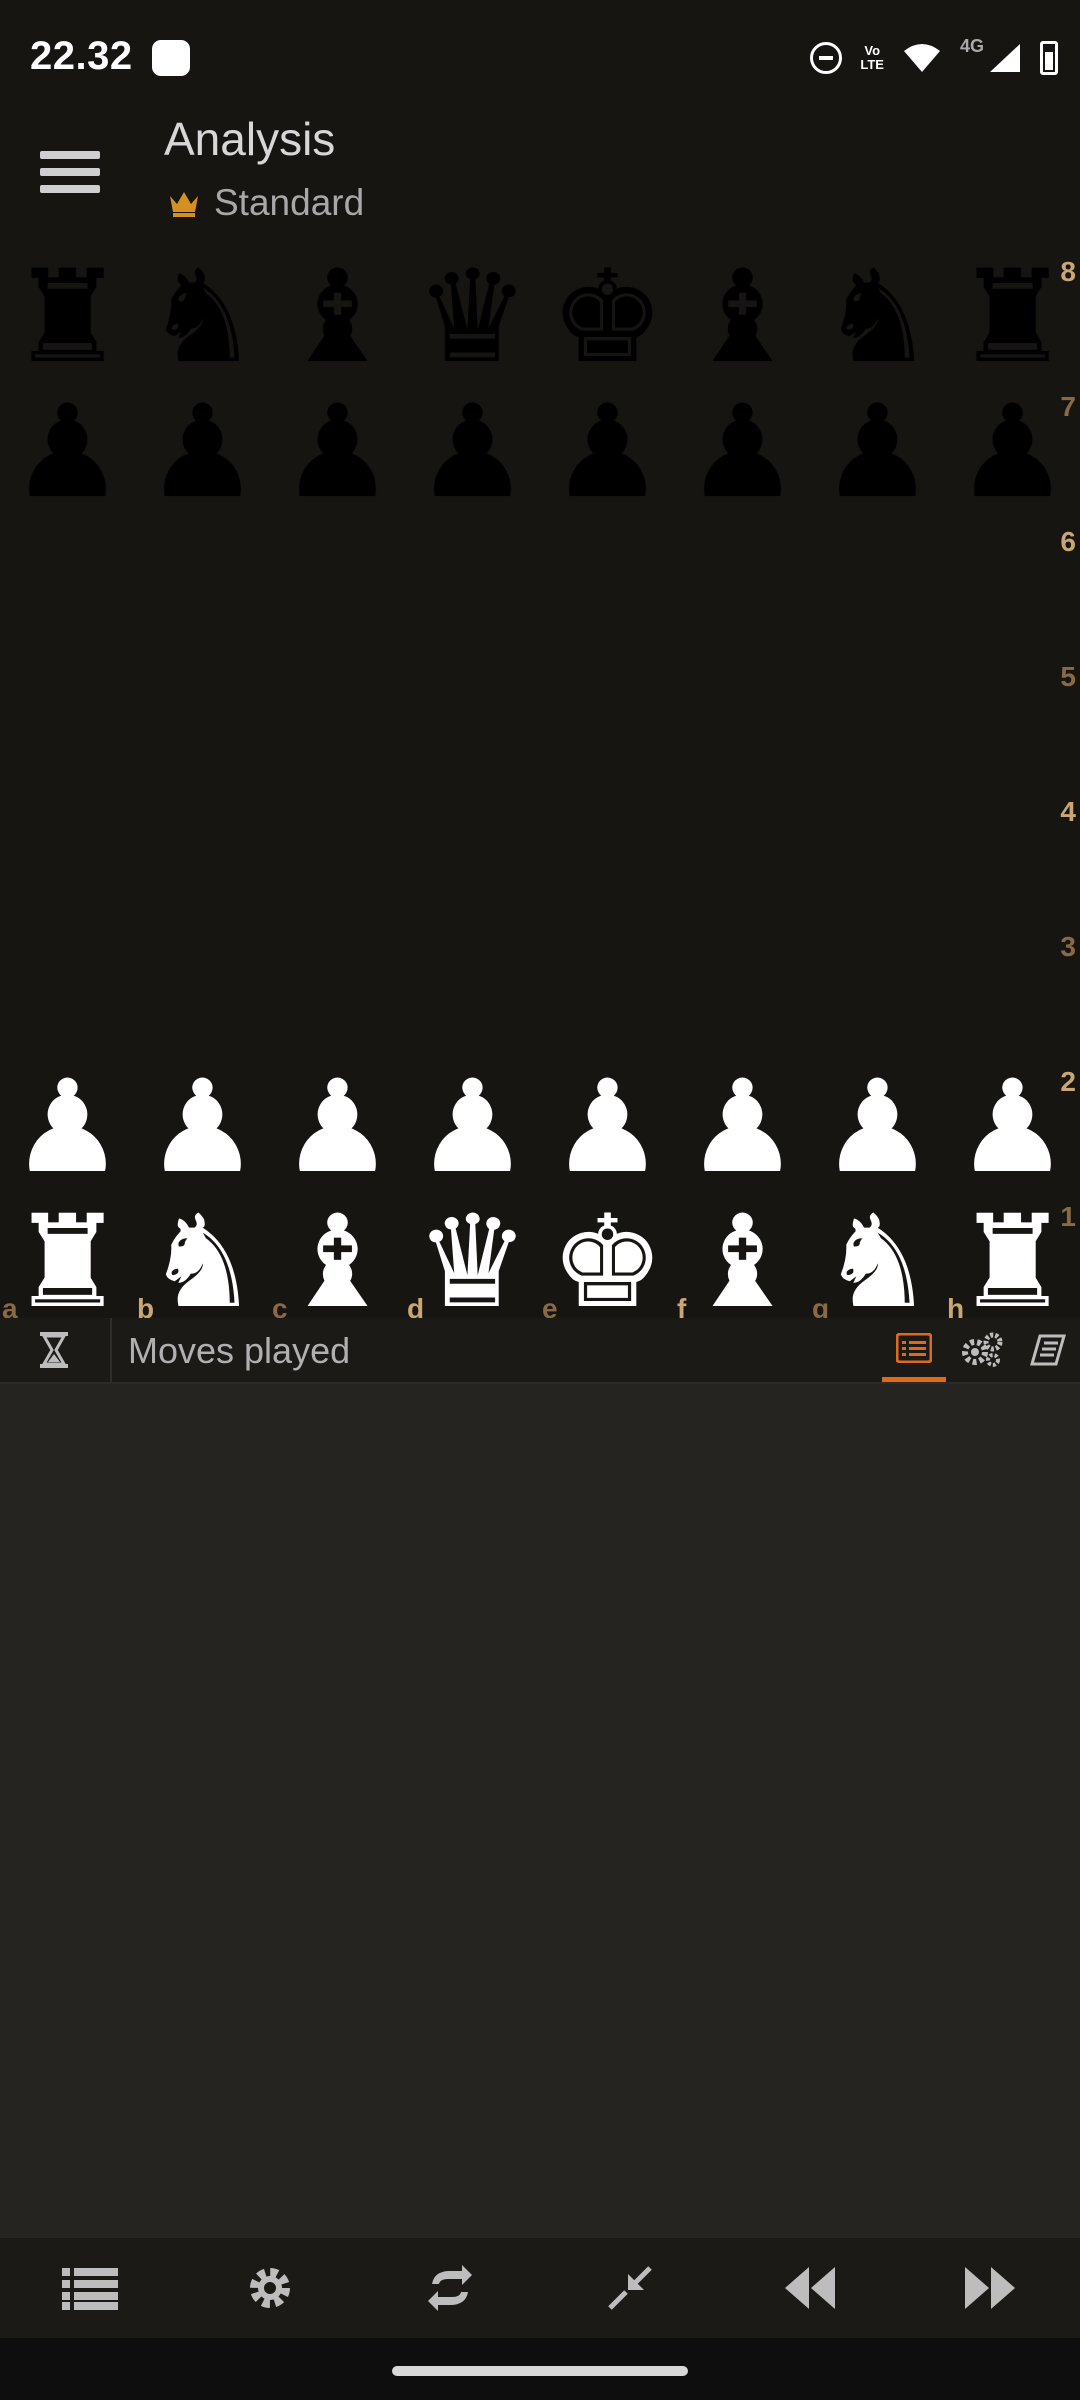  What do you see at coordinates (67, 1262) in the screenshot?
I see `piece-a1: ♜` at bounding box center [67, 1262].